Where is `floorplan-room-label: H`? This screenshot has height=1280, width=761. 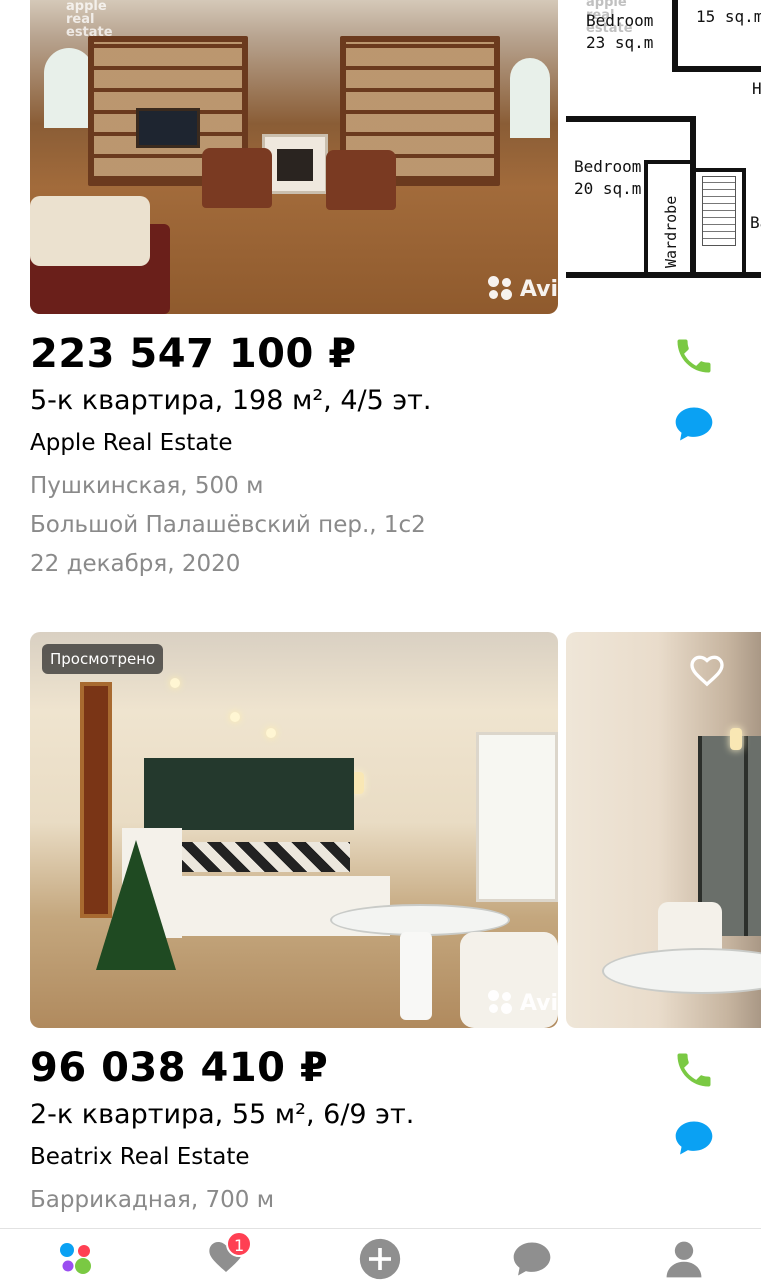 floorplan-room-label: H is located at coordinates (756, 88).